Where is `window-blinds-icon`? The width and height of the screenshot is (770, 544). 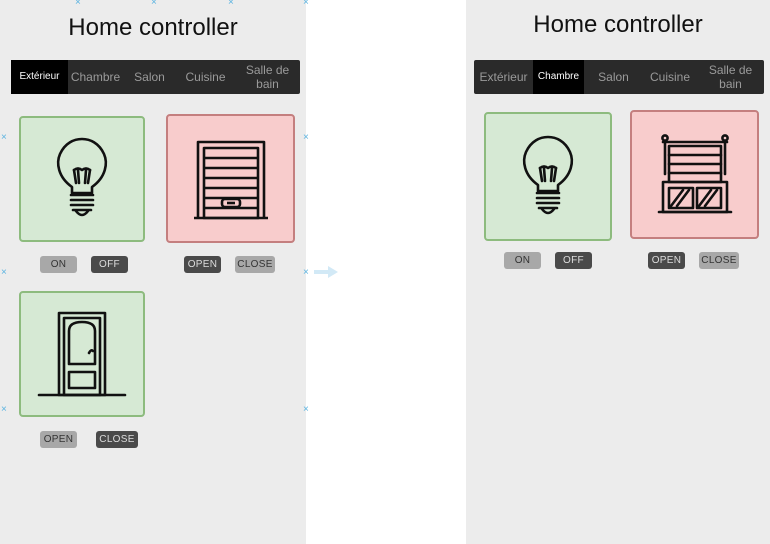
window-blinds-icon is located at coordinates (694, 173).